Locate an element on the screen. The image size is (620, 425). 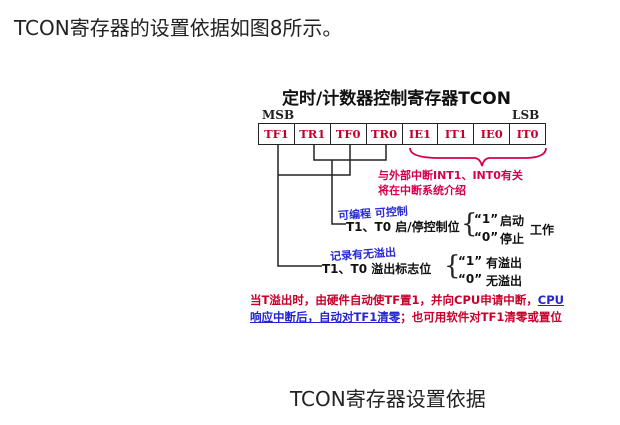
intro-text: TCON寄存器的设置依据如图8所示。 is located at coordinates (178, 28).